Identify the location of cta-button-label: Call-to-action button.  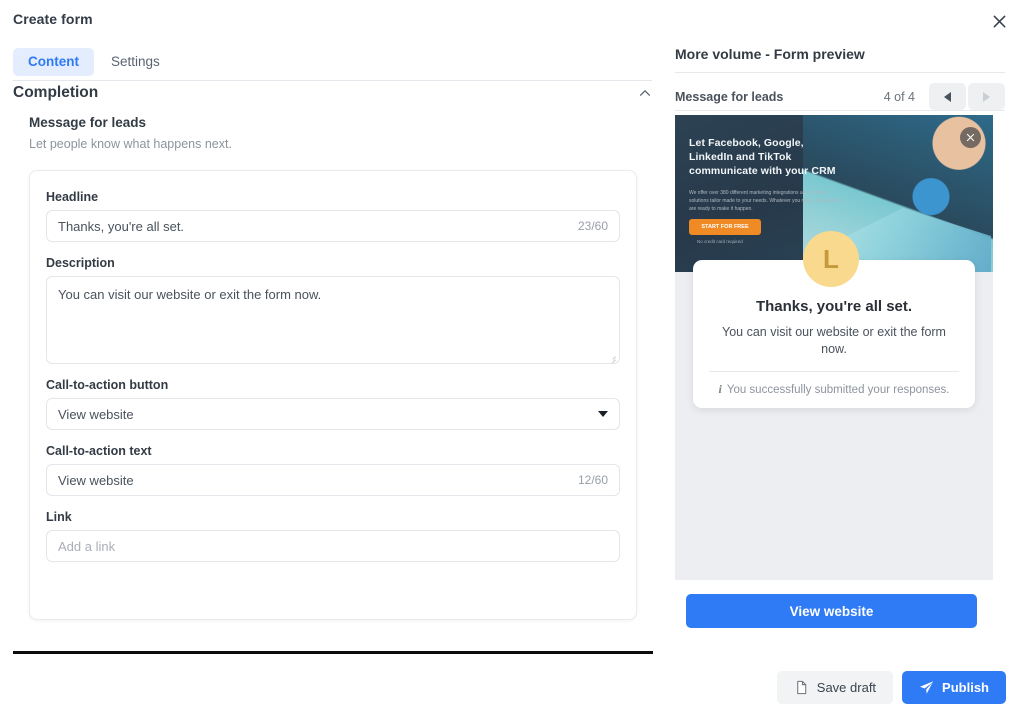
(107, 385).